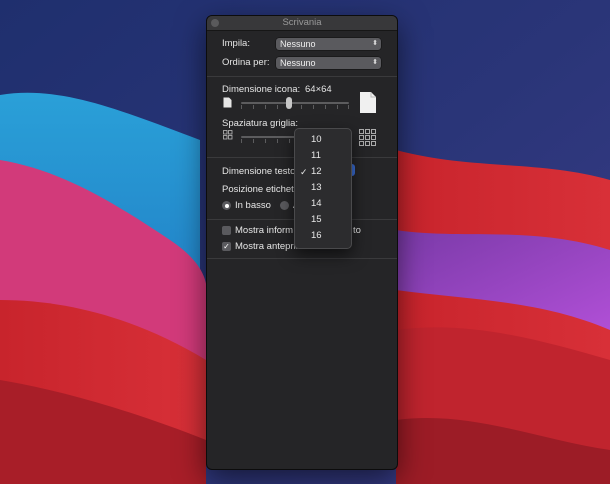 This screenshot has width=610, height=484. Describe the element at coordinates (226, 230) in the screenshot. I see `show-item-info-checkbox` at that location.